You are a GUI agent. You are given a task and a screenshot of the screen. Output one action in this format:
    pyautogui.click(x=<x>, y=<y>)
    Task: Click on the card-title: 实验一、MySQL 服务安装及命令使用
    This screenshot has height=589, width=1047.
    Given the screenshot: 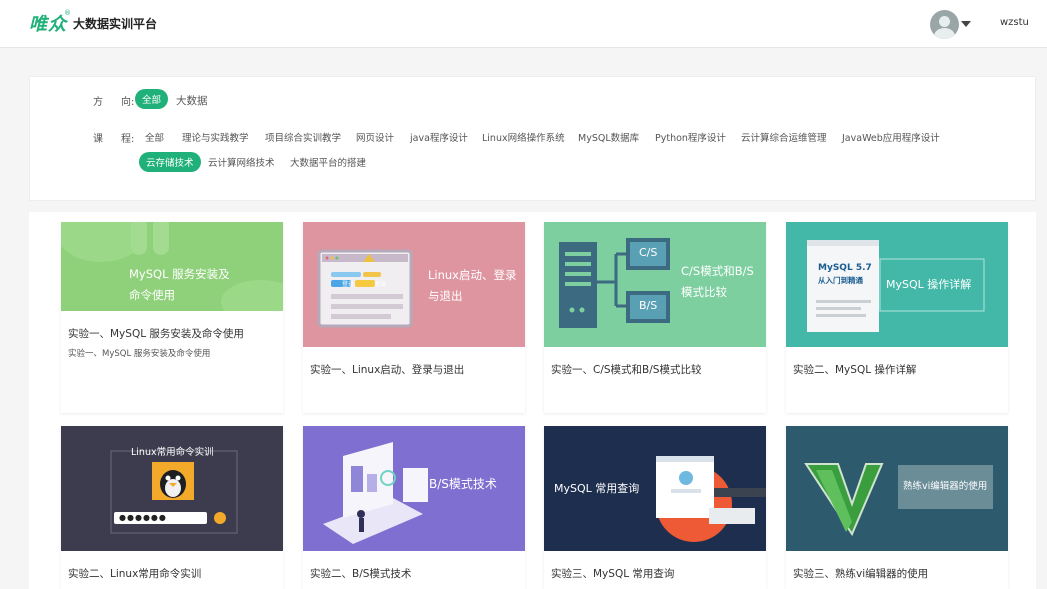 What is the action you would take?
    pyautogui.click(x=156, y=333)
    